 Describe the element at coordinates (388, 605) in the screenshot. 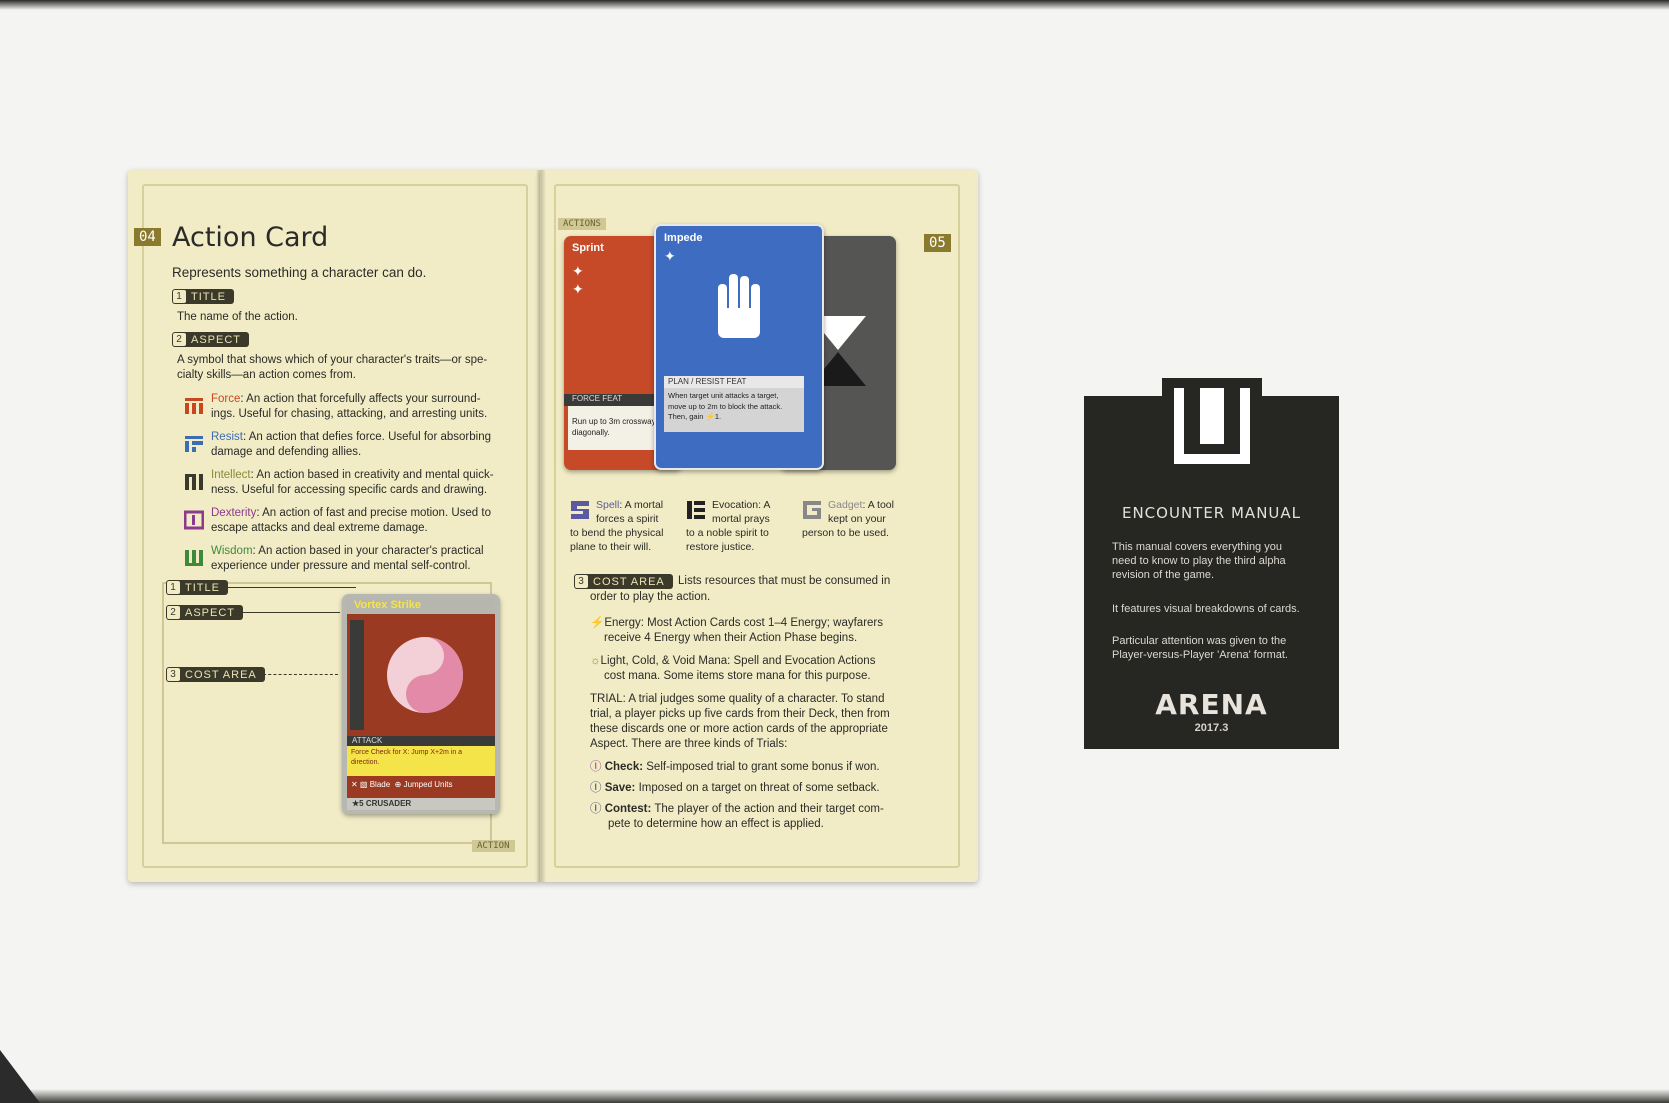

I see `sample-card-title: Vortex Strike` at that location.